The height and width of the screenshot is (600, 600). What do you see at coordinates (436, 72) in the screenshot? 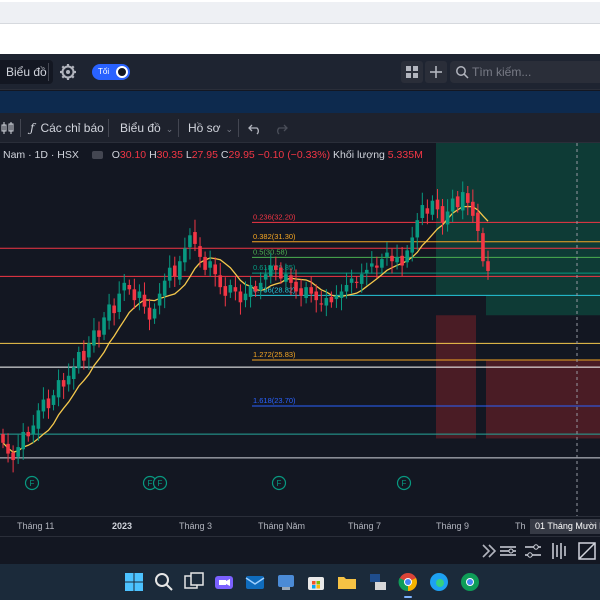
I see `add-button` at bounding box center [436, 72].